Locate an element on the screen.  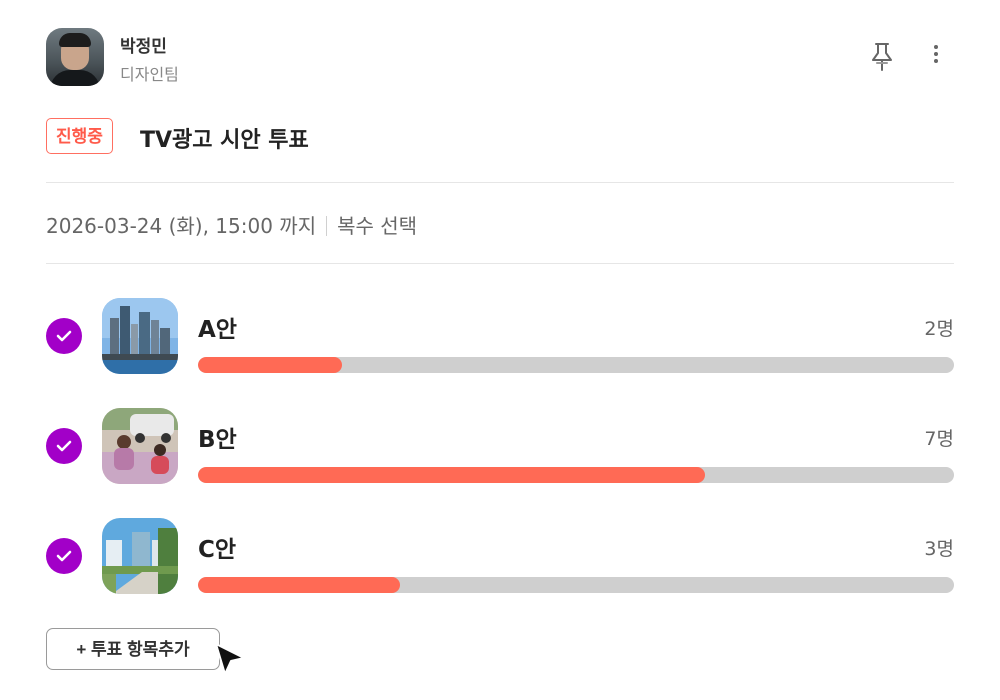
mouse-pointer-icon is located at coordinates (230, 659).